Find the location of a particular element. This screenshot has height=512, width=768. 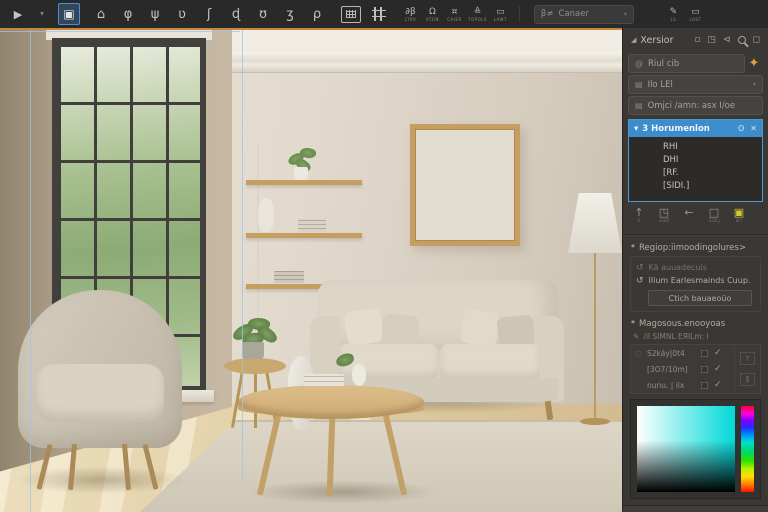

scene-ceiling is located at coordinates (406, 41).